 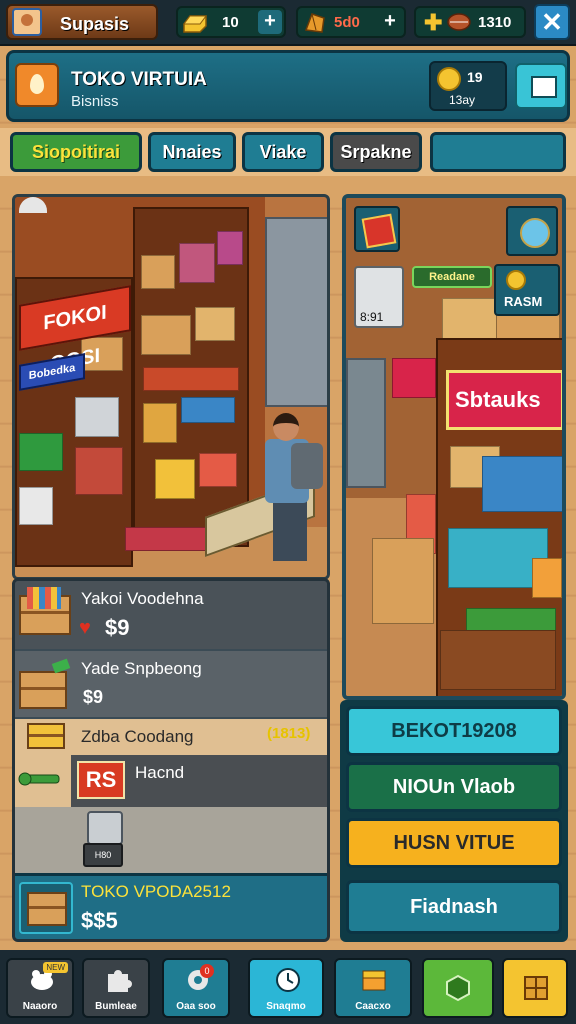 I want to click on item-title: Yade Snpbeong, so click(x=141, y=668).